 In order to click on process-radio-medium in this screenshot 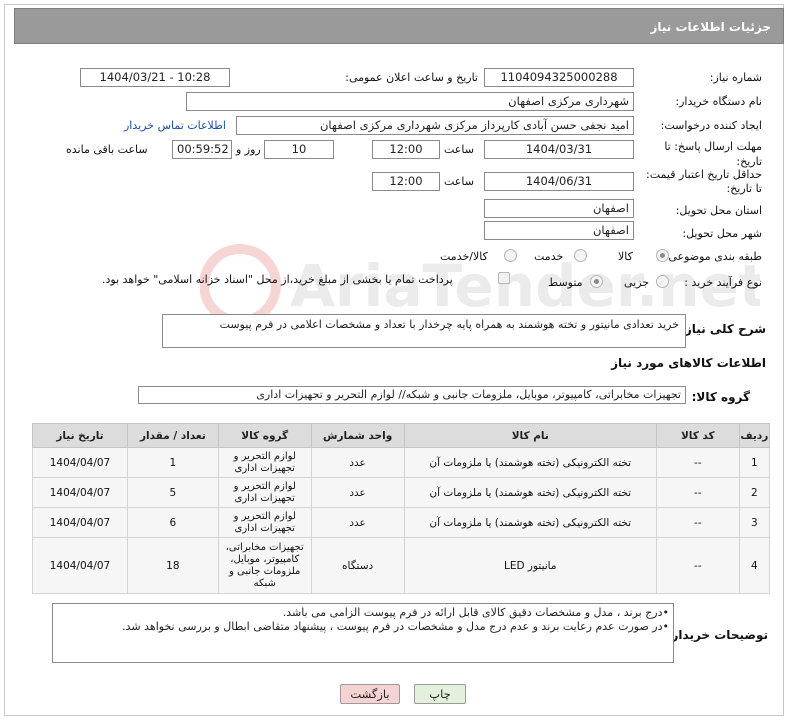, I will do `click(596, 281)`.